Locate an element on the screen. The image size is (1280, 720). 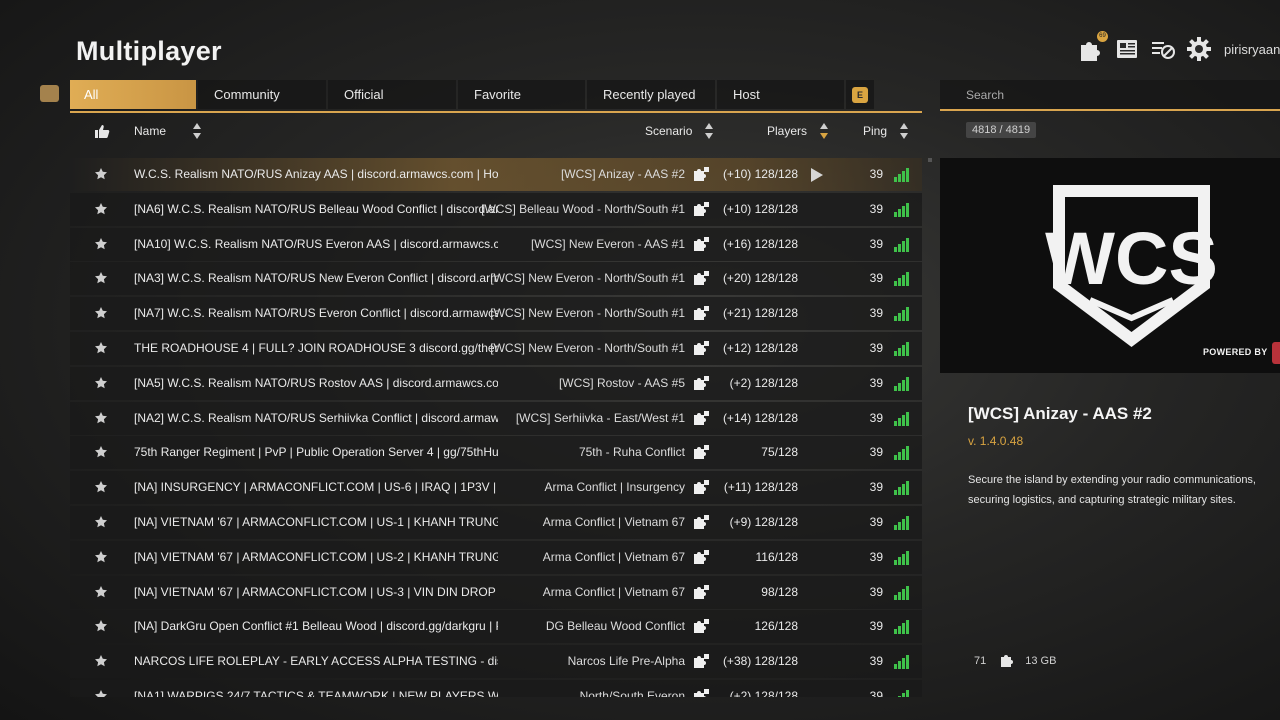
server-players: (+9) 128/128 is located at coordinates (763, 522).